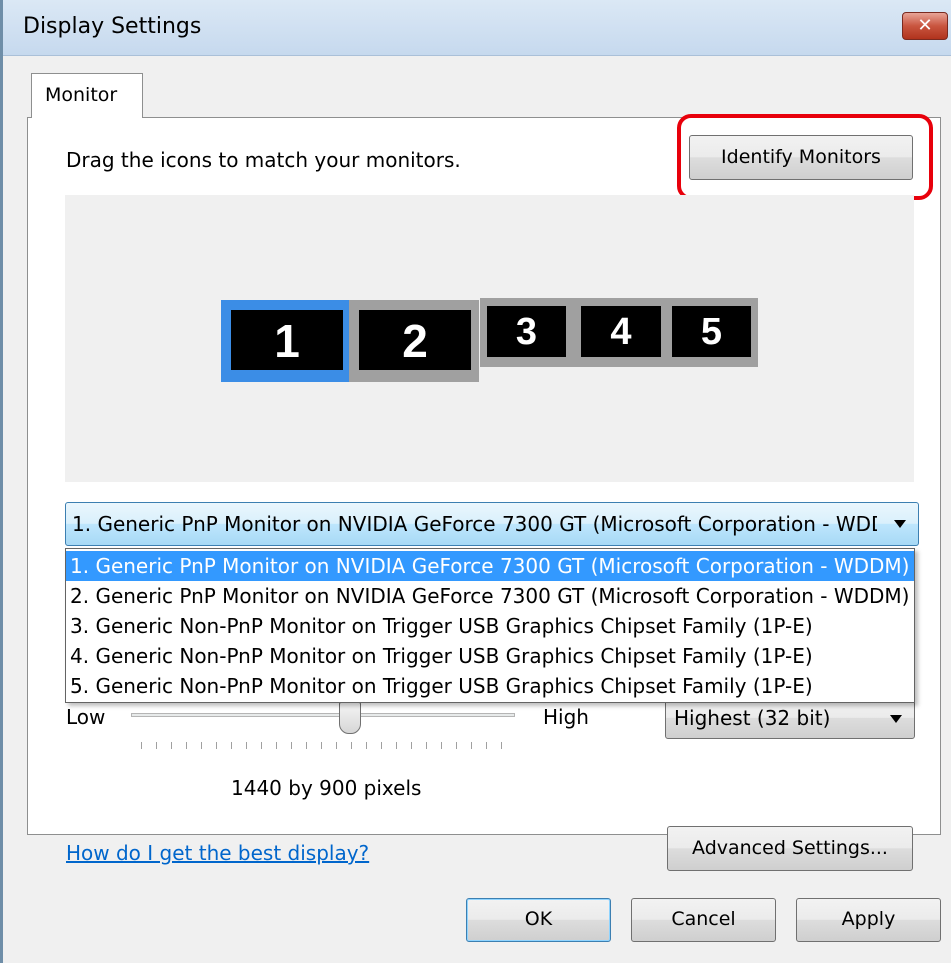 This screenshot has height=963, width=951. What do you see at coordinates (81, 95) in the screenshot?
I see `tab-monitor-label: Monitor` at bounding box center [81, 95].